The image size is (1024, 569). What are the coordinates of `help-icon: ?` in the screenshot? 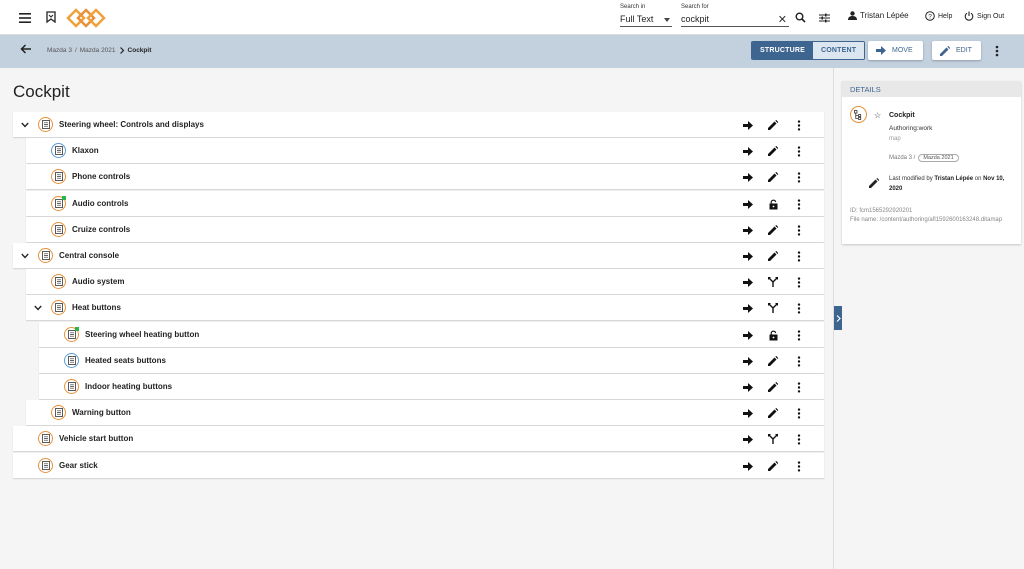 It's located at (930, 16).